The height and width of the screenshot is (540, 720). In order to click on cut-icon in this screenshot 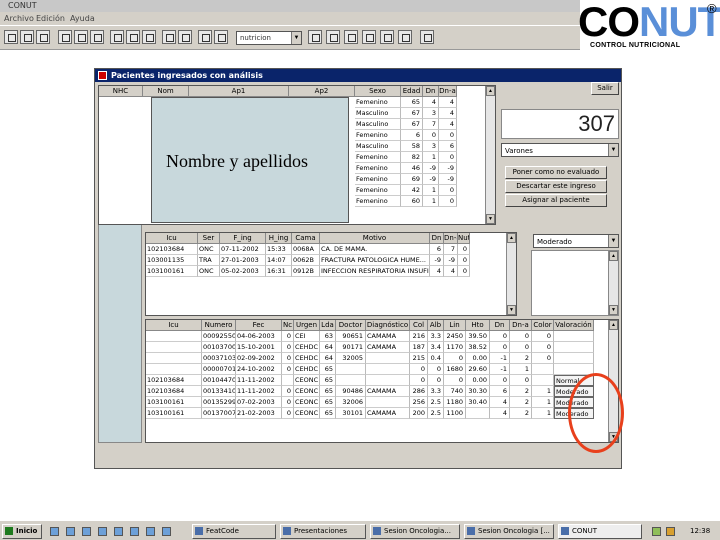, I will do `click(117, 37)`.